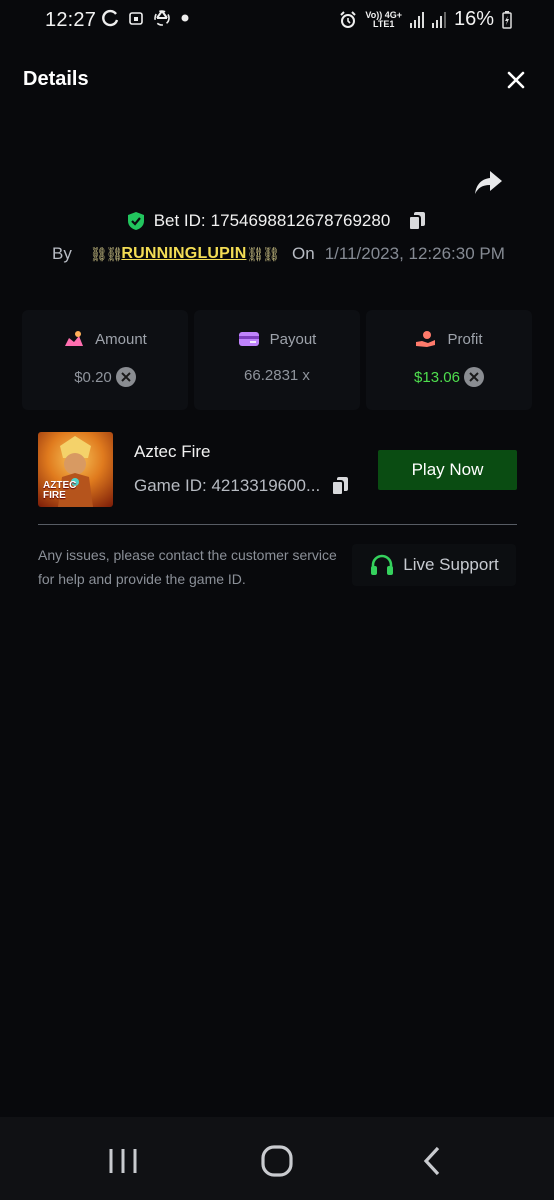 The image size is (554, 1200). What do you see at coordinates (135, 221) in the screenshot?
I see `verified-shield-icon` at bounding box center [135, 221].